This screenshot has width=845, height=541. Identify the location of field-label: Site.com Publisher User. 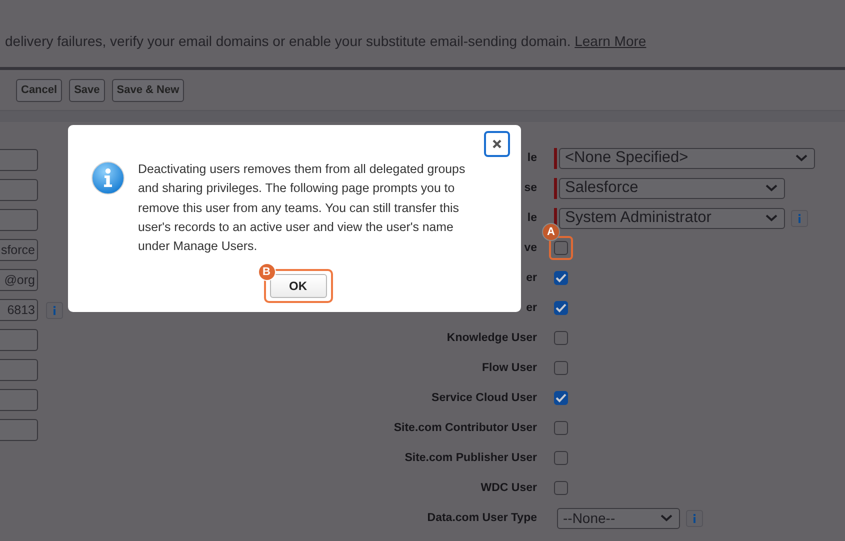
(470, 458).